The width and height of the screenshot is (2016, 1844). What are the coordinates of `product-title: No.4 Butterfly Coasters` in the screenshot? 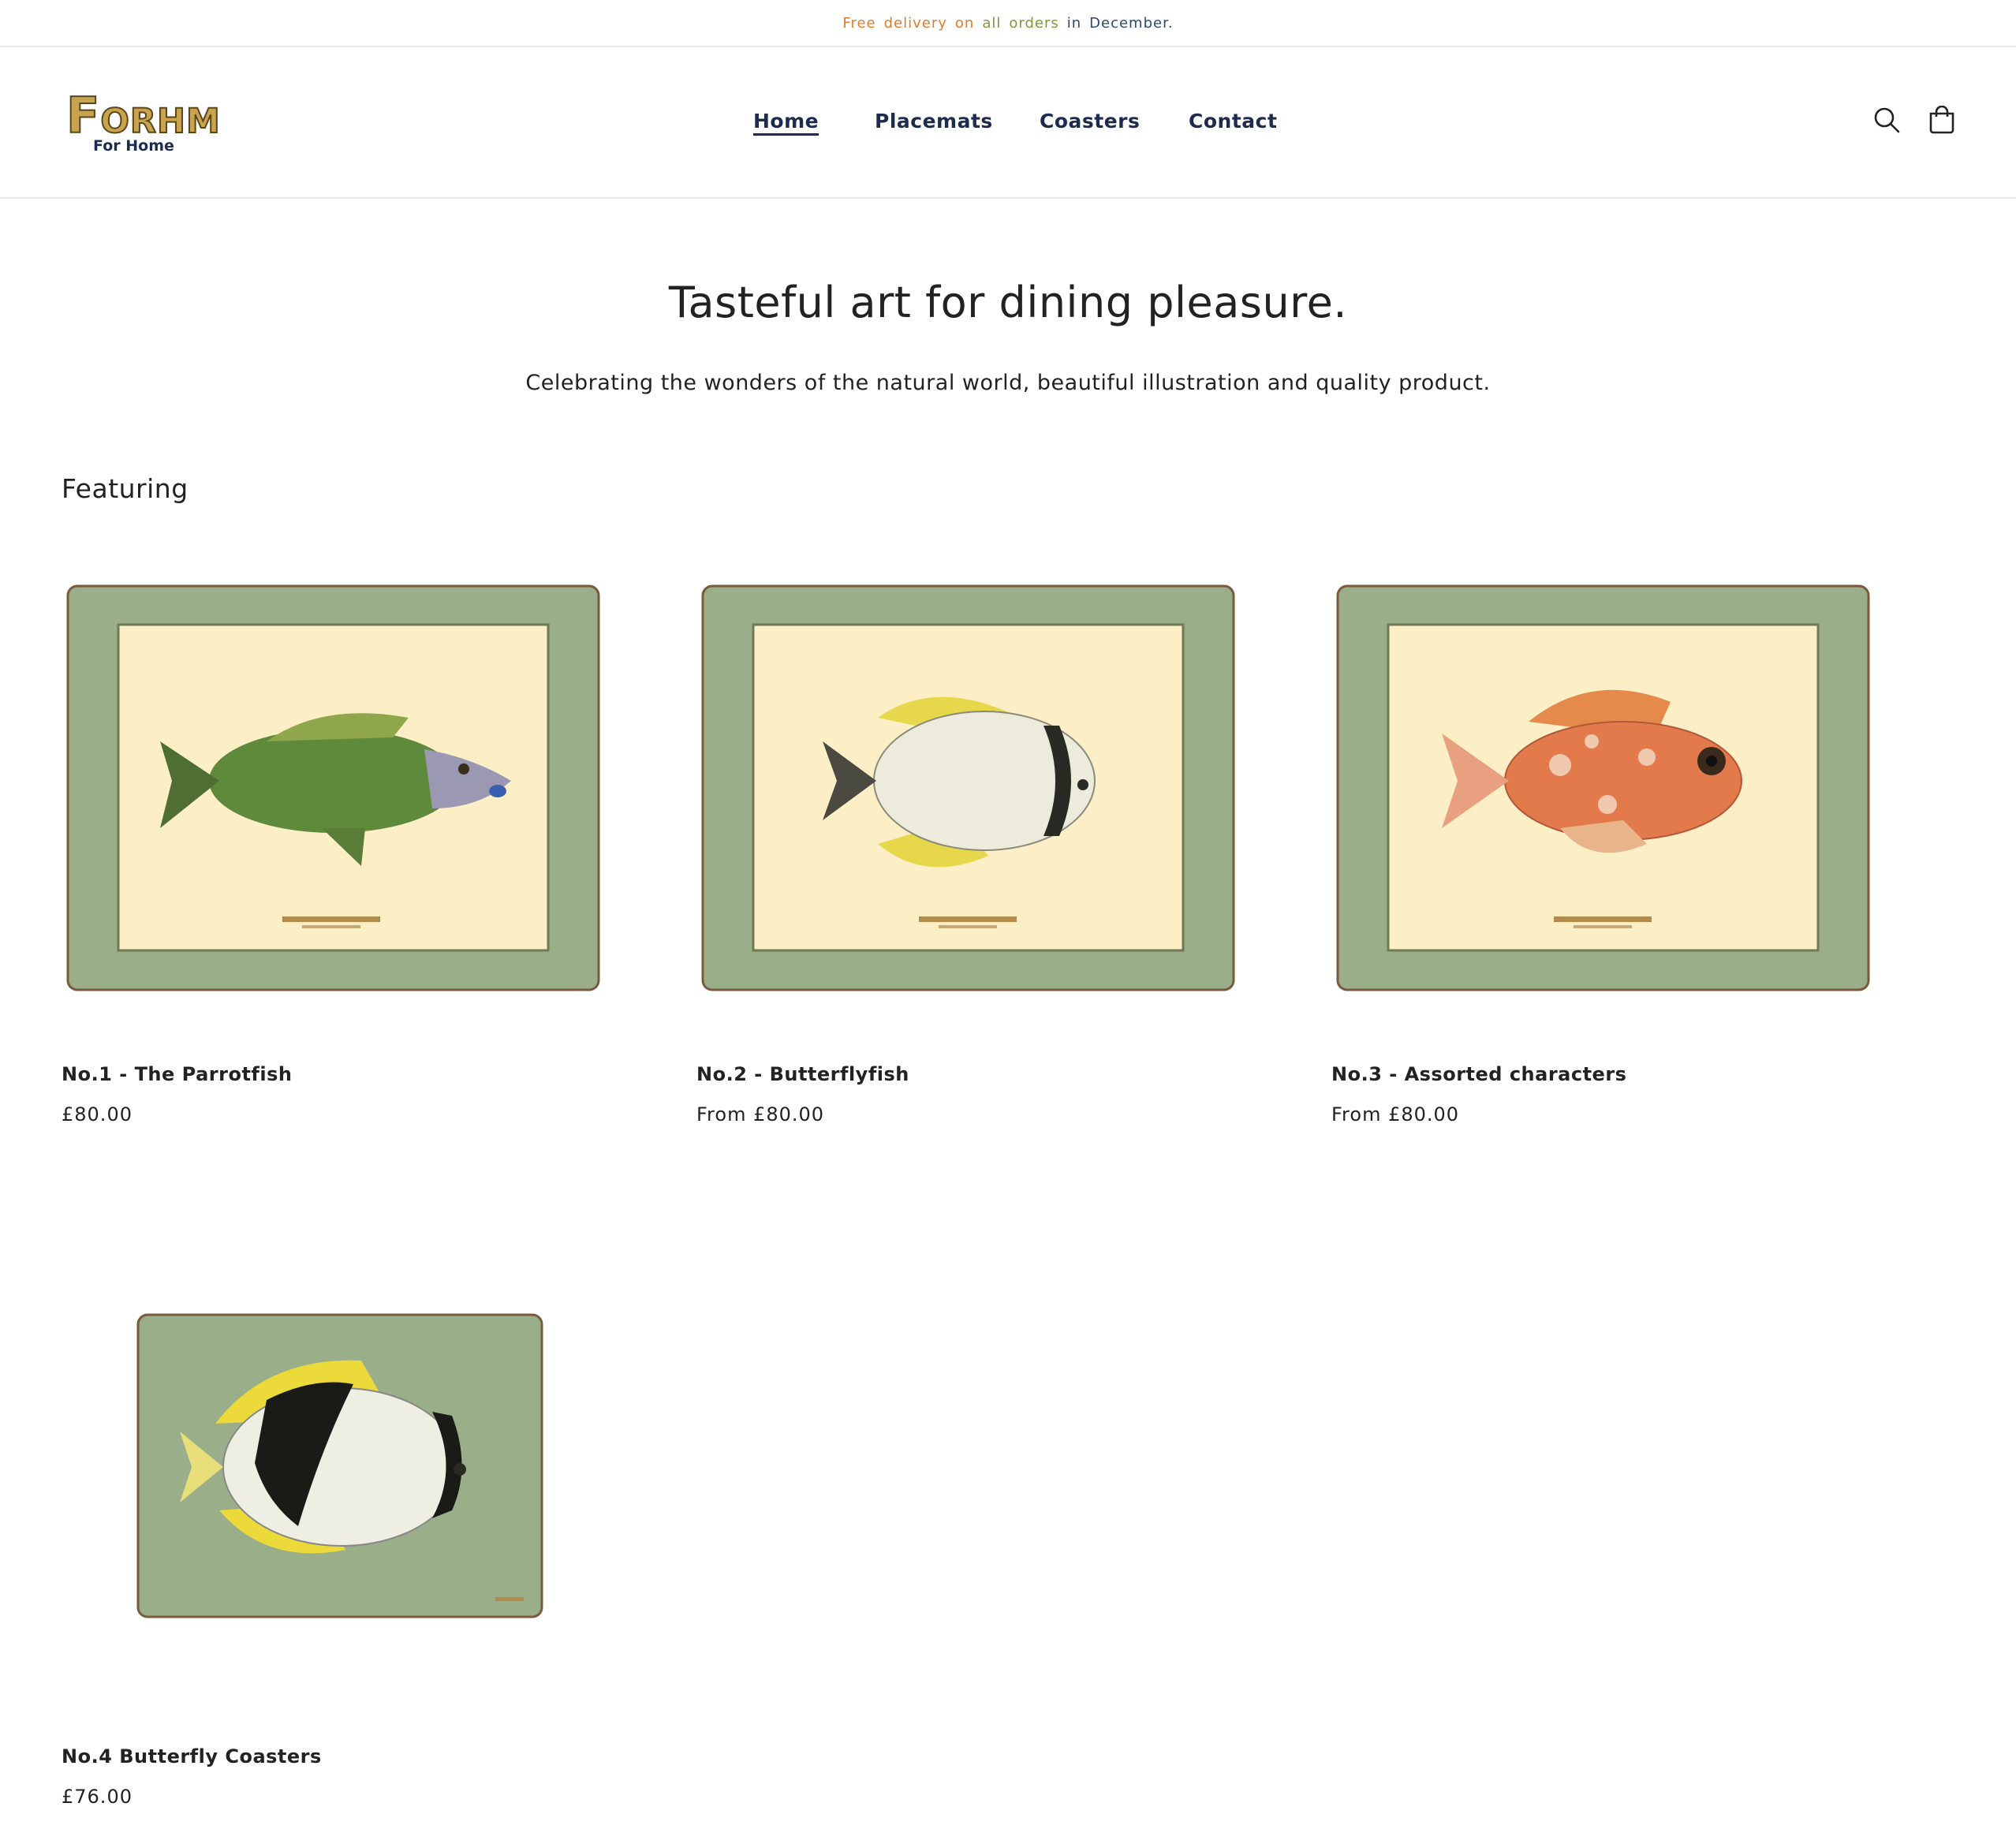 It's located at (192, 1756).